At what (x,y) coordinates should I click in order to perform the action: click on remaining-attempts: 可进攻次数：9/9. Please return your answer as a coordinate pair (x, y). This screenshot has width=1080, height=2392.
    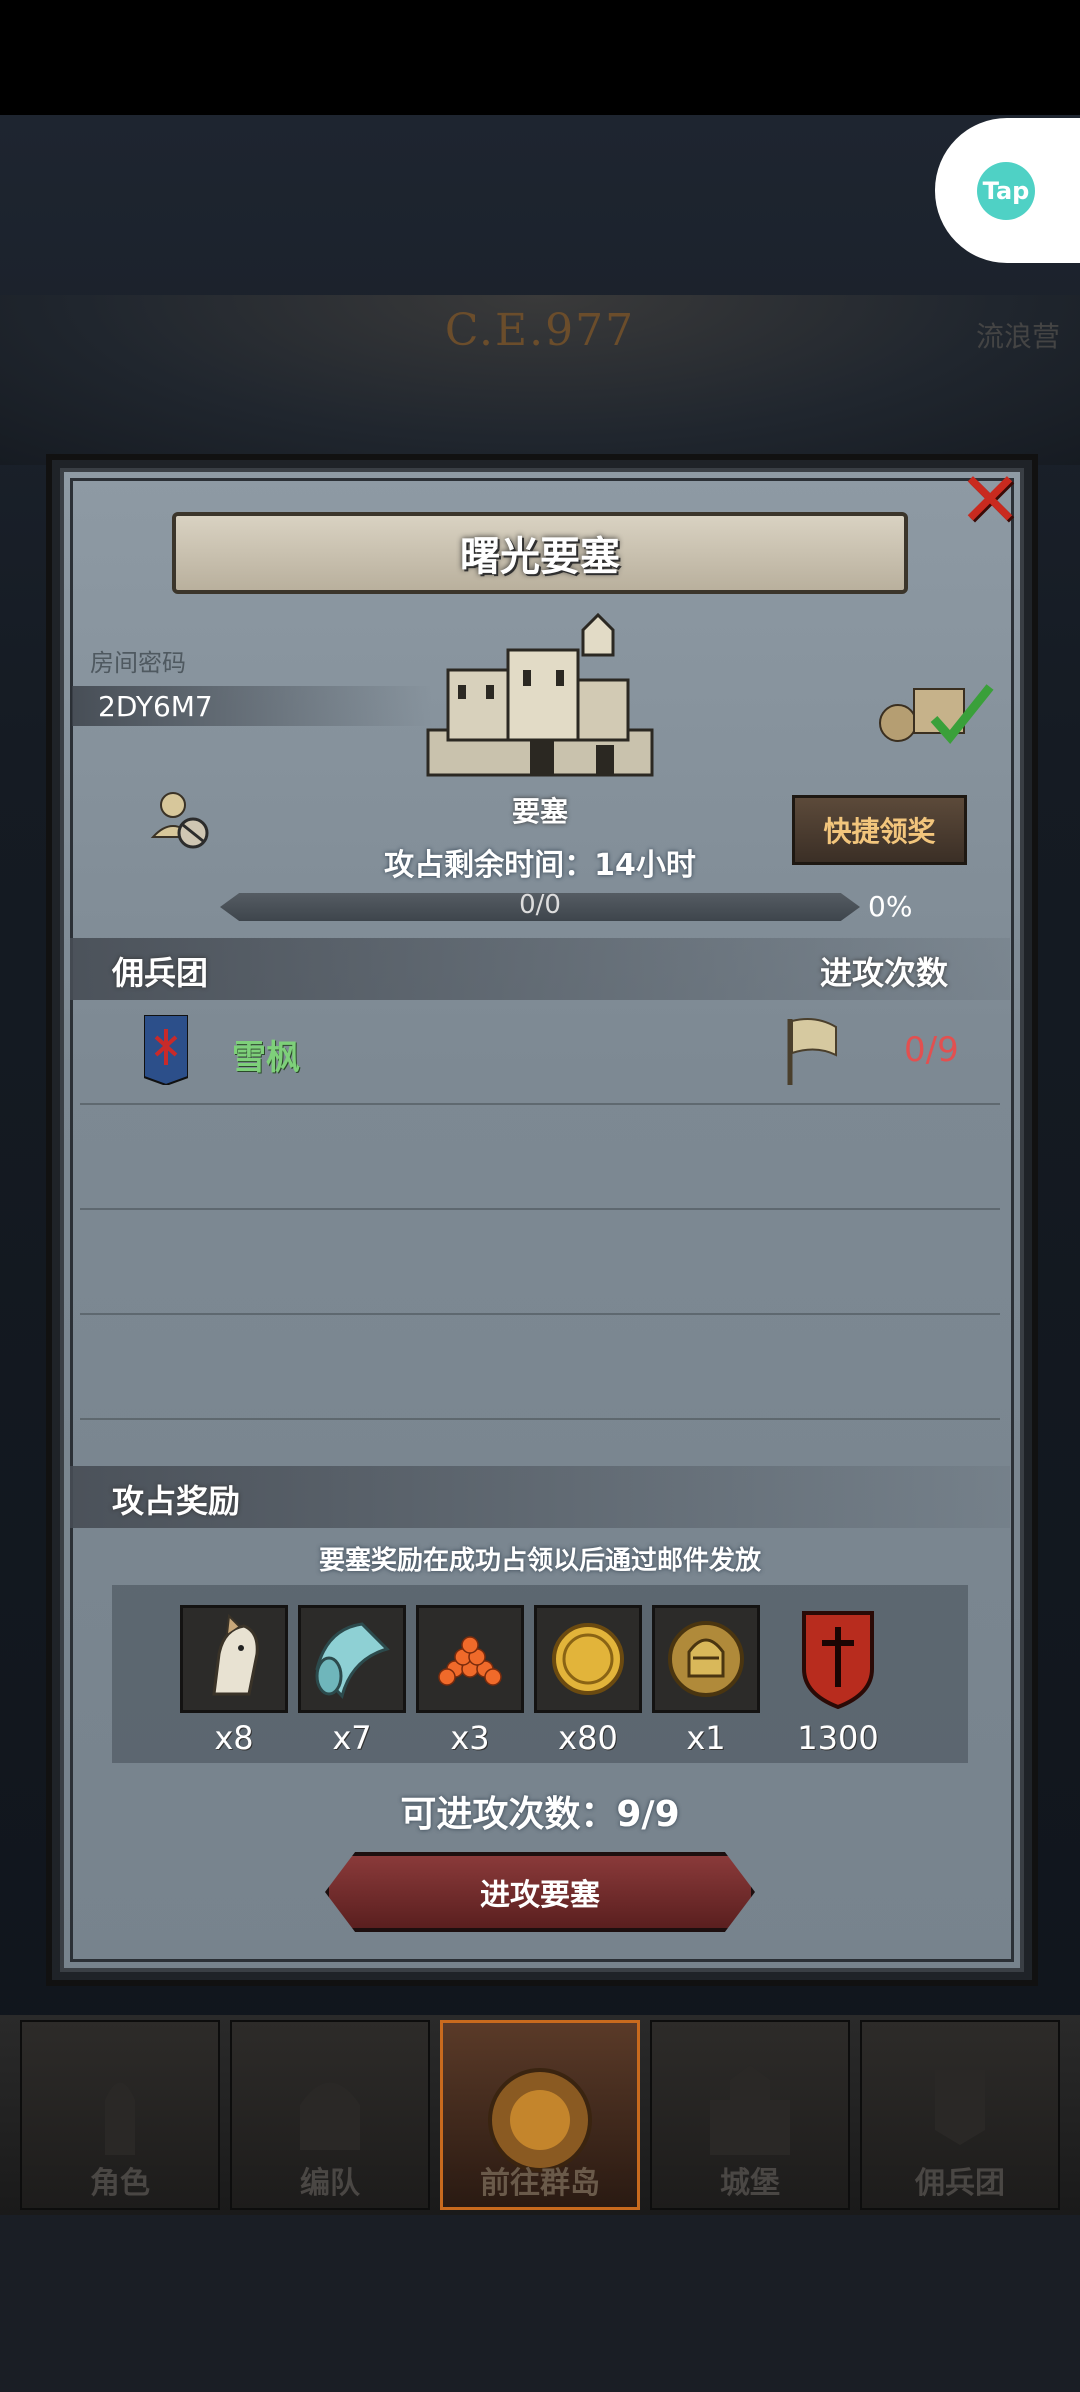
    Looking at the image, I should click on (540, 1814).